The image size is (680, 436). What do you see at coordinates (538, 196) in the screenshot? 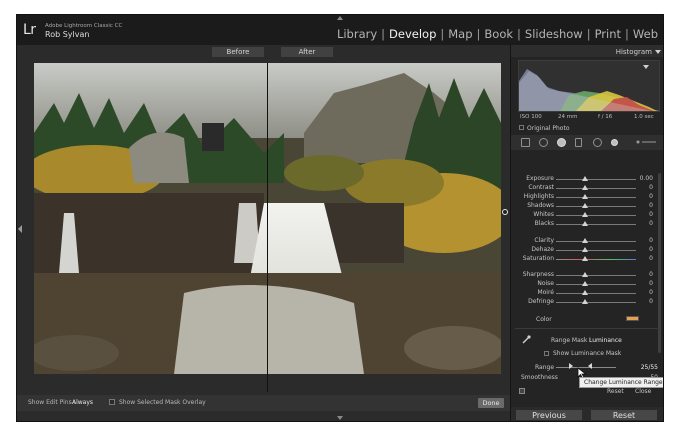
I see `slider-label: Highlights` at bounding box center [538, 196].